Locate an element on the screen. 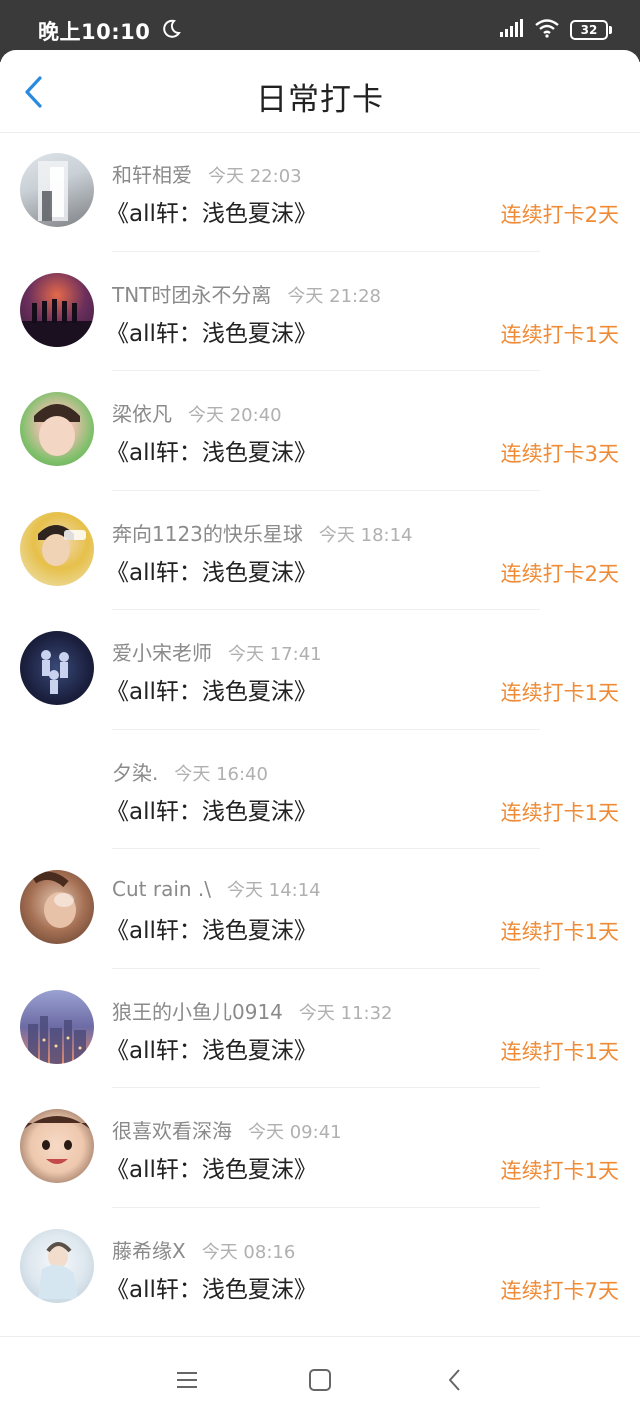 The image size is (640, 1423). page-header: 日常打卡 is located at coordinates (320, 91).